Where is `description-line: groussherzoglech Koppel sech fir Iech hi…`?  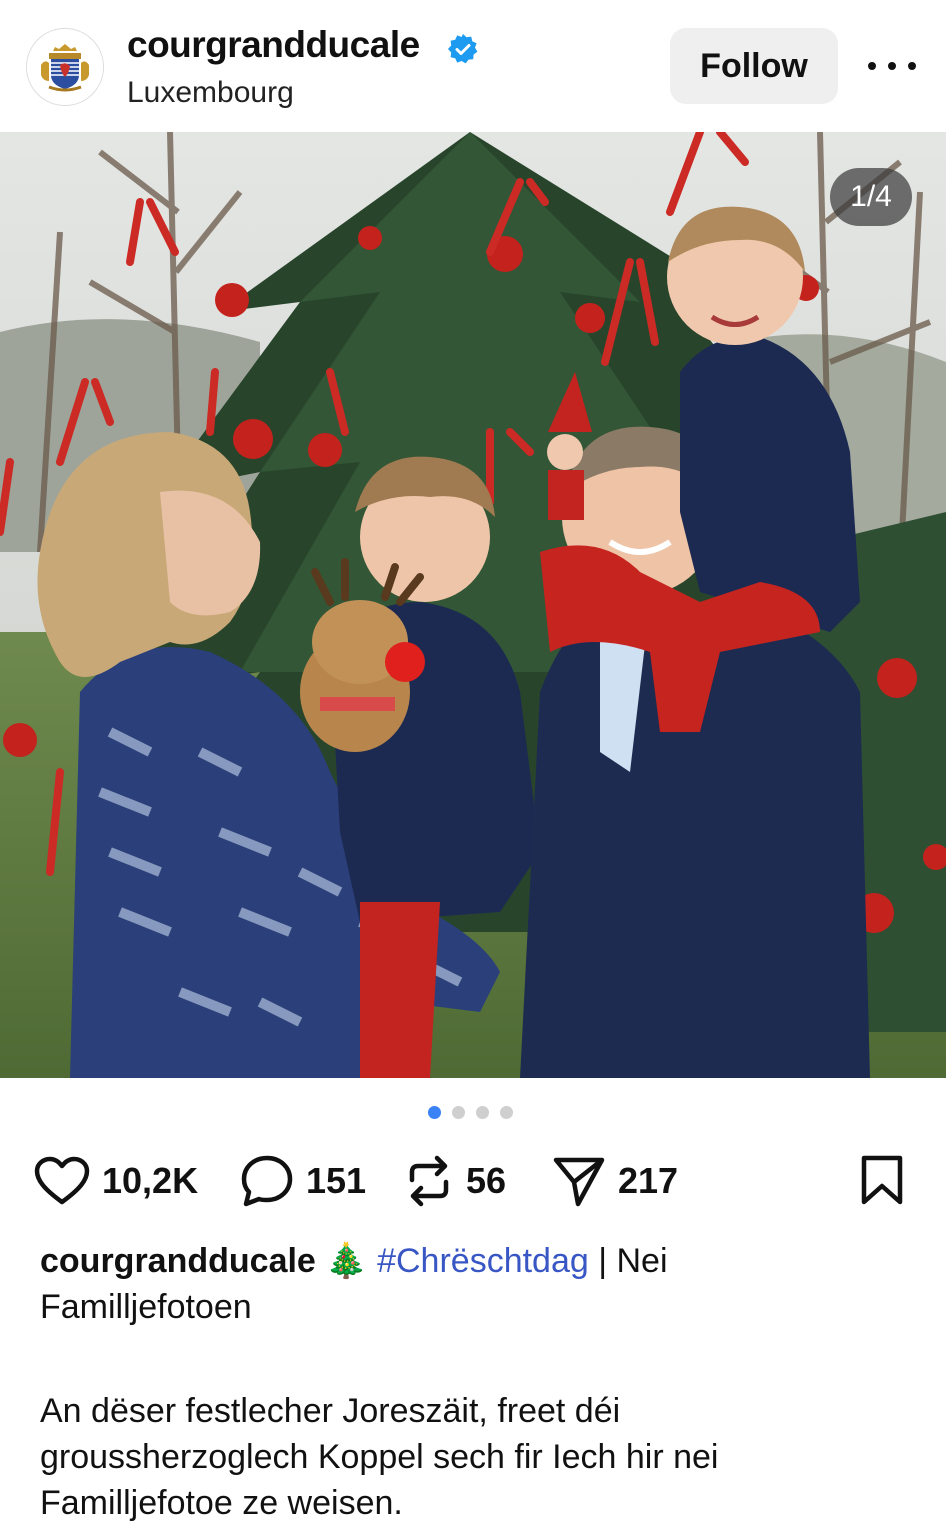
description-line: groussherzoglech Koppel sech fir Iech hi… is located at coordinates (379, 1457).